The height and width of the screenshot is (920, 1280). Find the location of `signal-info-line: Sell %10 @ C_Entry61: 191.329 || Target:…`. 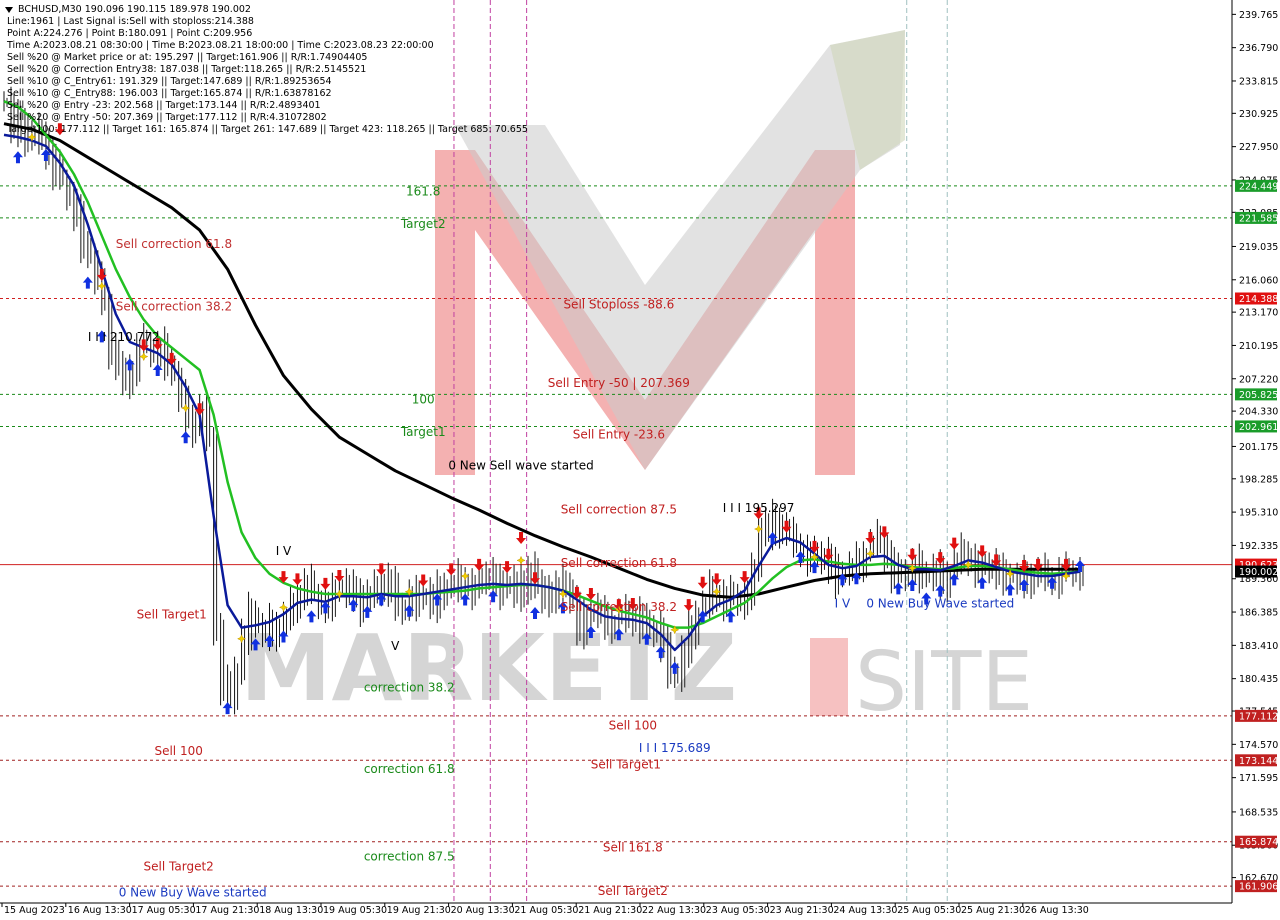

signal-info-line: Sell %10 @ C_Entry61: 191.329 || Target:… is located at coordinates (169, 81).